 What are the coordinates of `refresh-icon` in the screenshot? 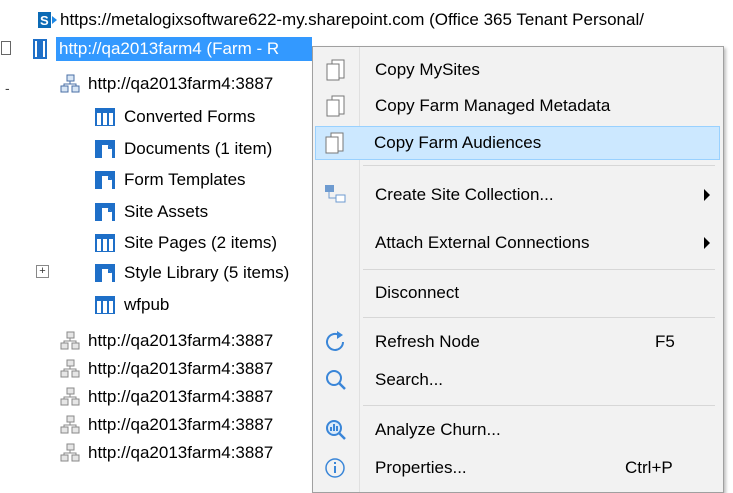 It's located at (336, 344).